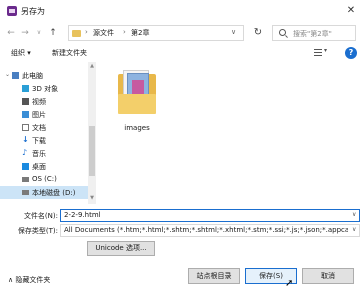 The height and width of the screenshot is (291, 362). Describe the element at coordinates (69, 53) in the screenshot. I see `new-folder-button: 新建文件夹` at that location.